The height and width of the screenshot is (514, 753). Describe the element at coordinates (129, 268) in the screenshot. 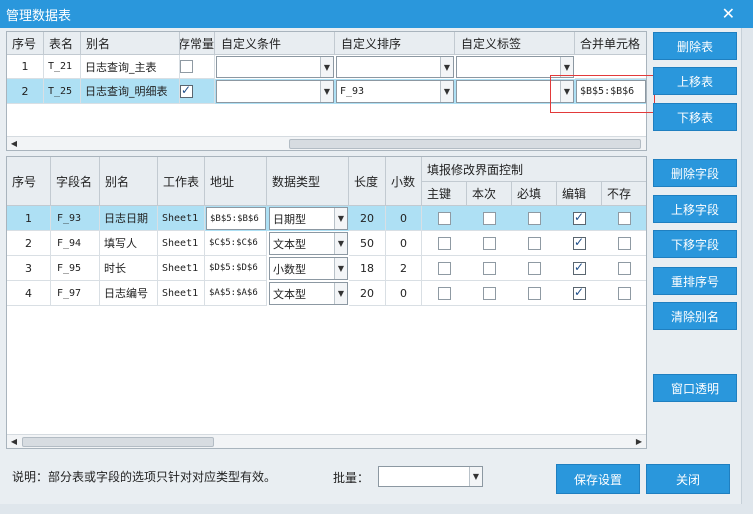

I see `cell-alias: 时长` at that location.